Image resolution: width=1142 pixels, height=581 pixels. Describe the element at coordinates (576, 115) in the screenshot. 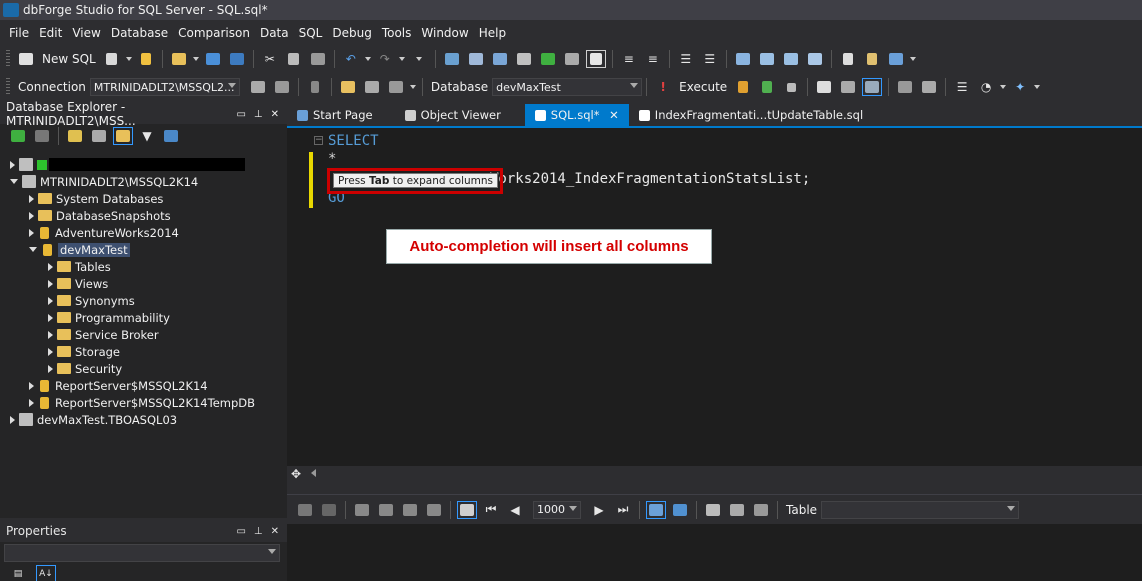

I see `tab-sql: SQL.sql* ✕` at that location.